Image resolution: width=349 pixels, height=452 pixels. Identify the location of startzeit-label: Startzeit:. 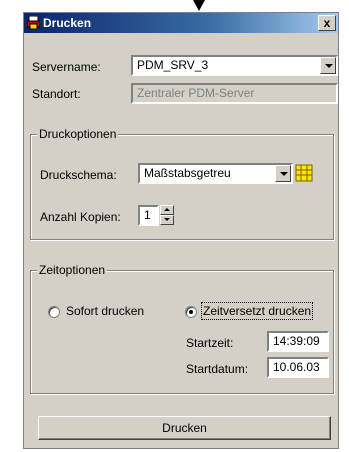
(210, 343).